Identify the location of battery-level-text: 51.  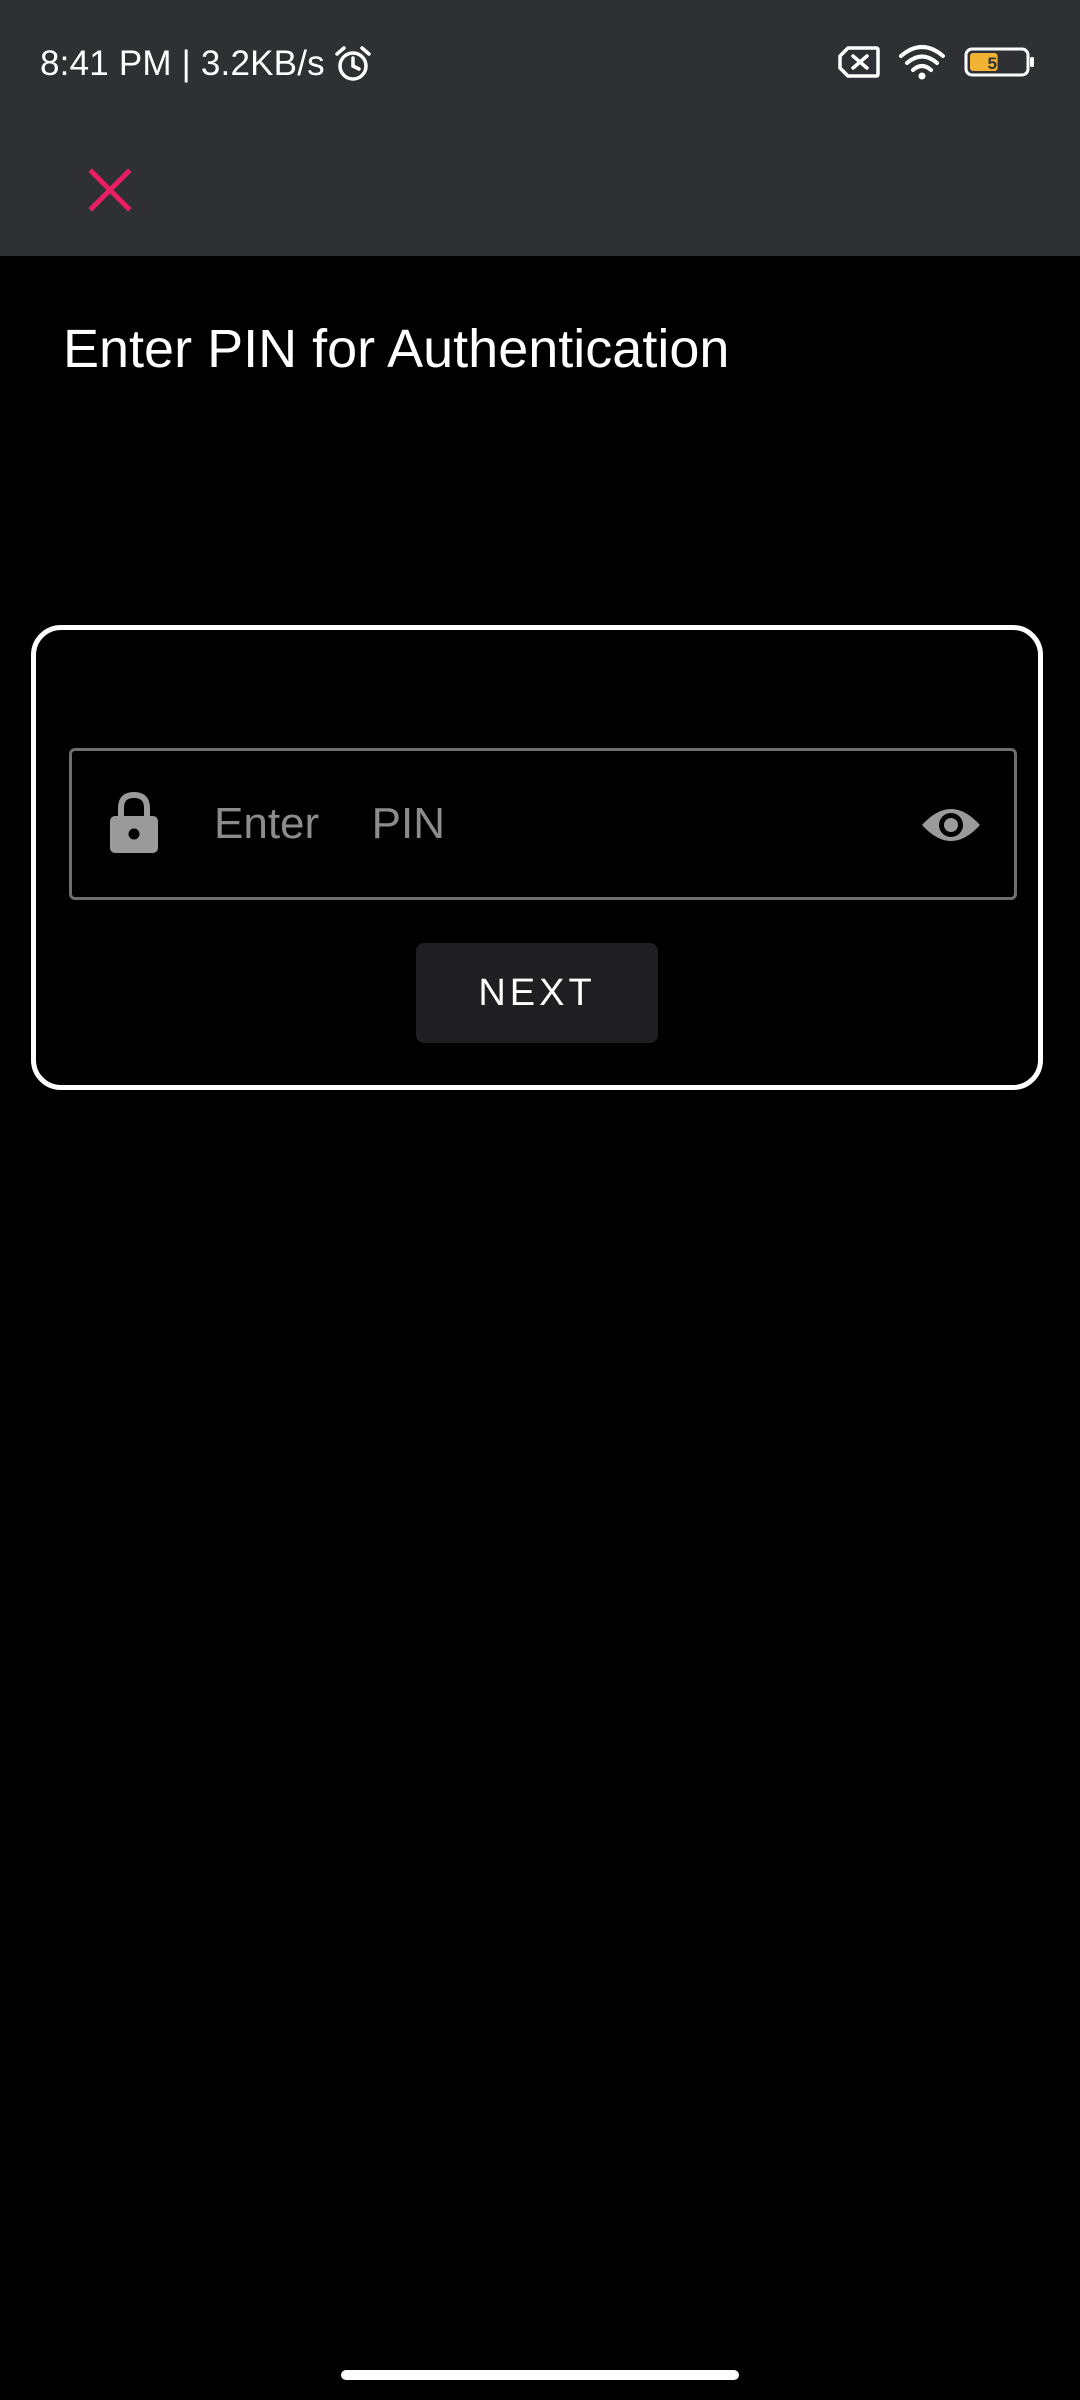
(997, 63).